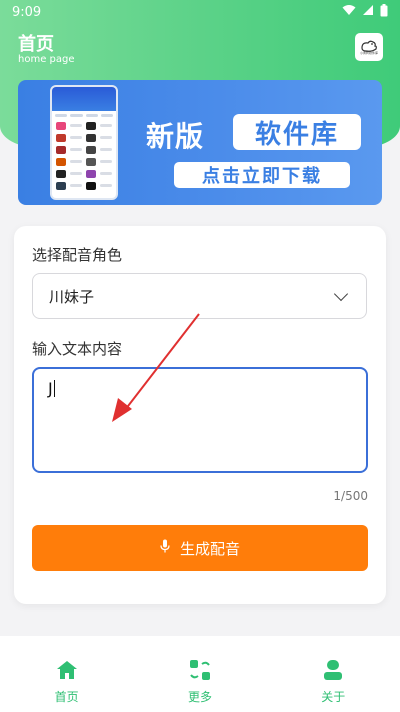 The image size is (400, 712). I want to click on tab-more: 更多, so click(200, 670).